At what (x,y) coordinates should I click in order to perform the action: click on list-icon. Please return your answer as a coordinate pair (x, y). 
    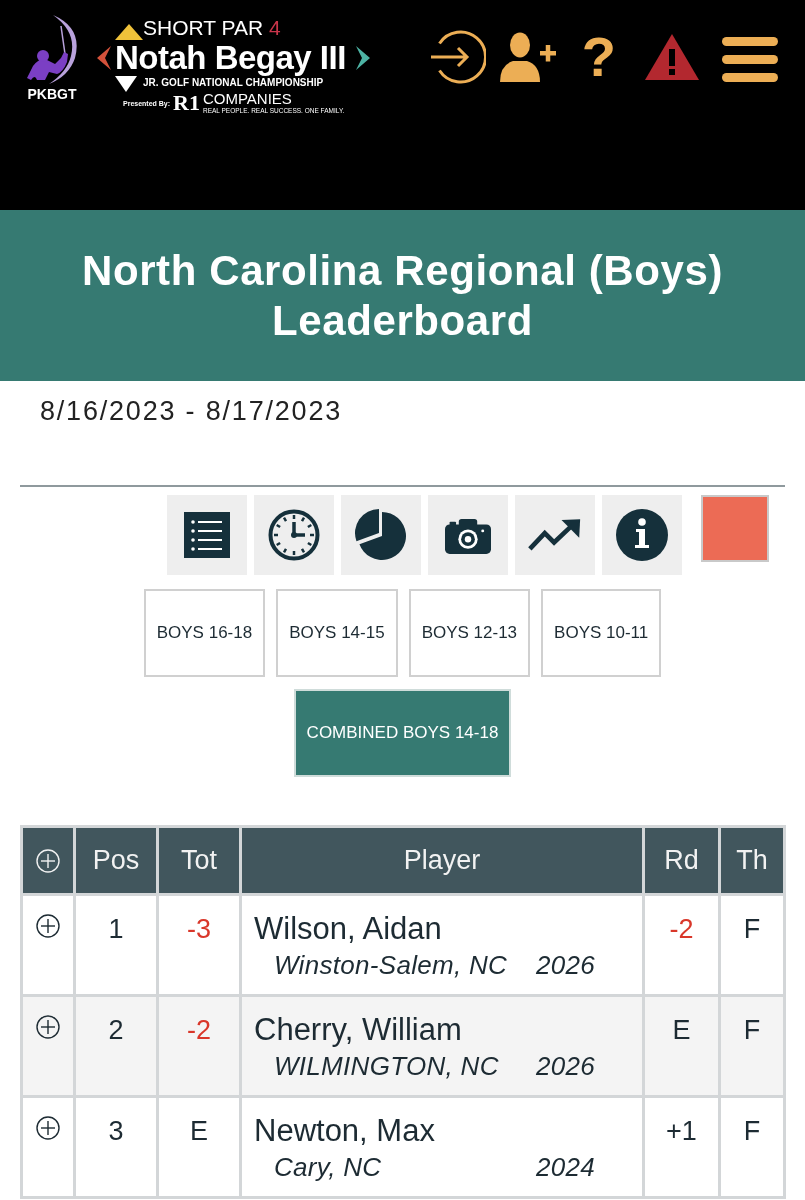
    Looking at the image, I should click on (207, 535).